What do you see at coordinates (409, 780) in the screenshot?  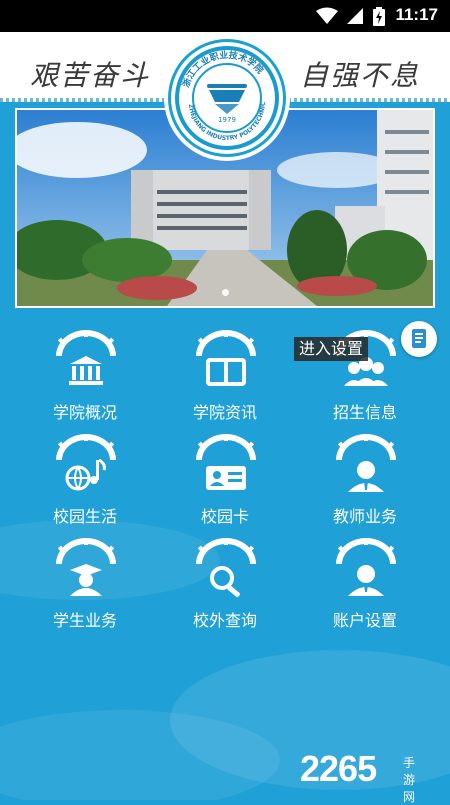 I see `watermark-site: 手游网` at bounding box center [409, 780].